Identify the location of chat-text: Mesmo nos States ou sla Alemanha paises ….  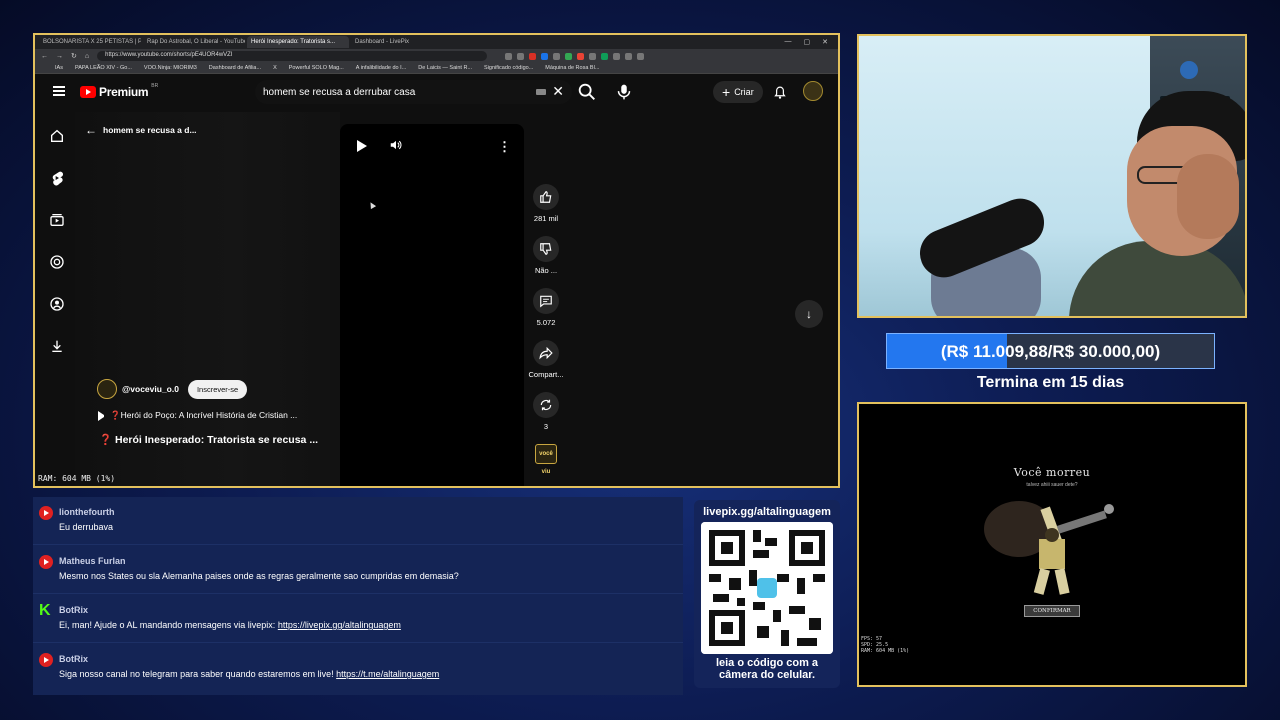
(259, 576).